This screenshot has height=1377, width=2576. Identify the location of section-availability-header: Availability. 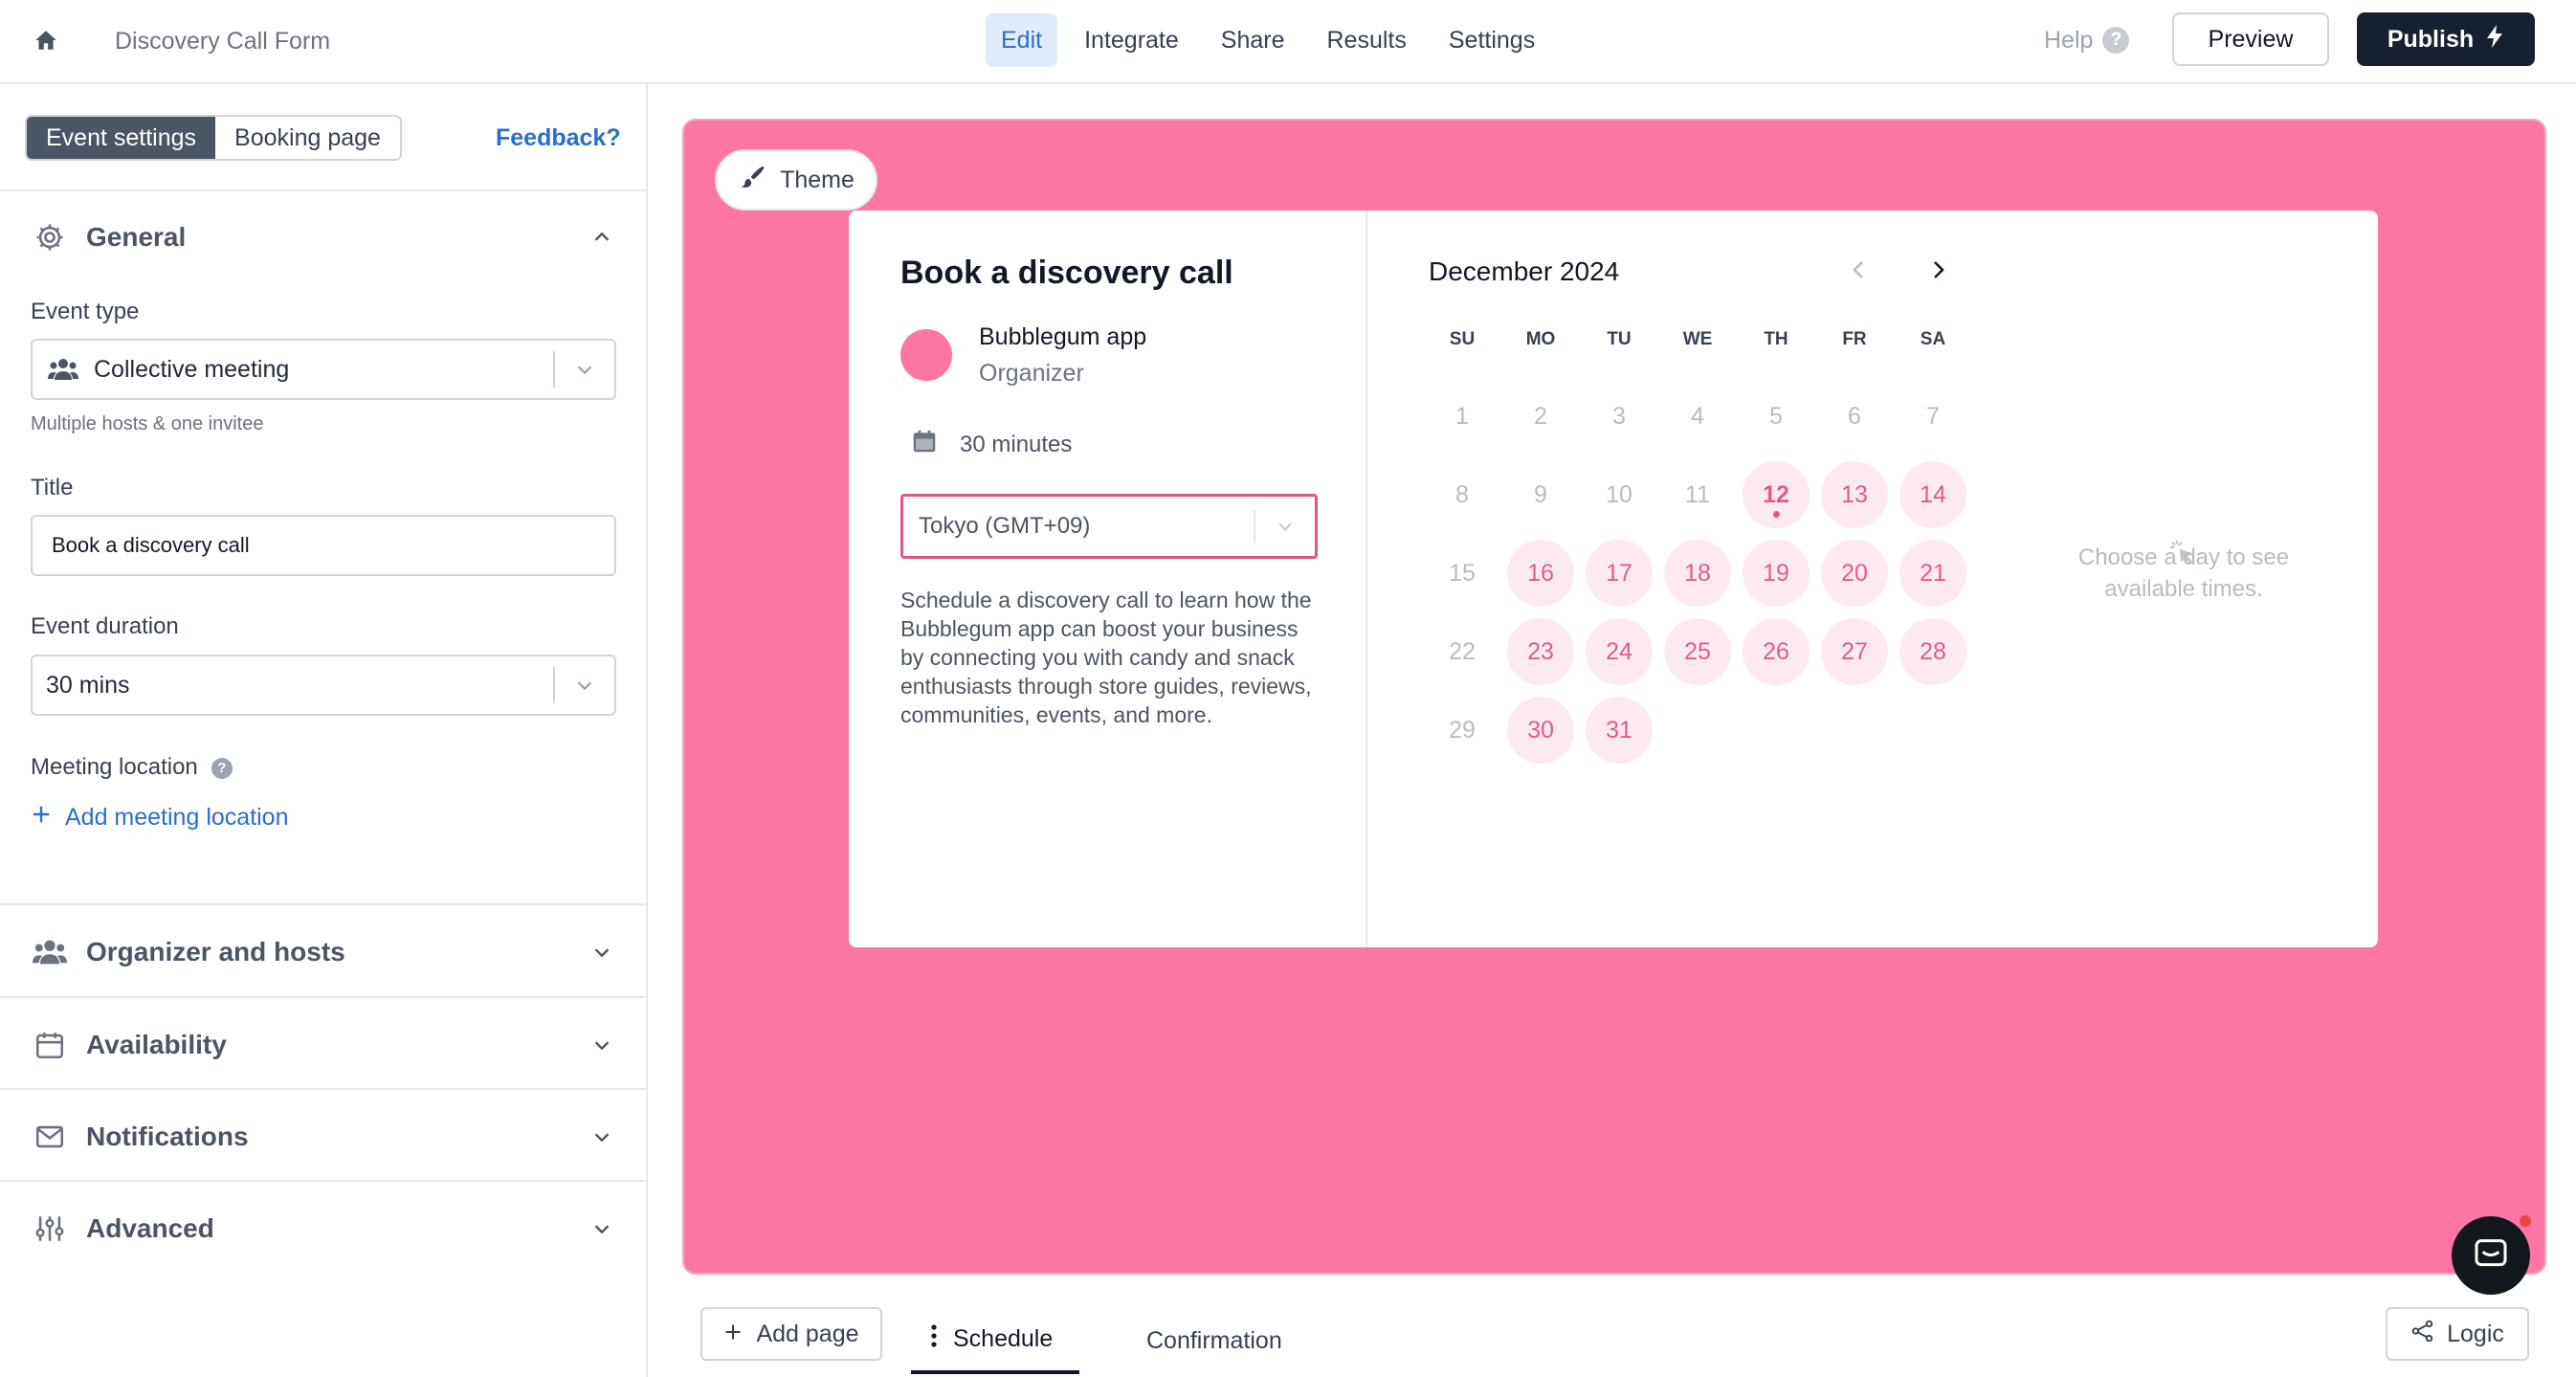
(323, 1044).